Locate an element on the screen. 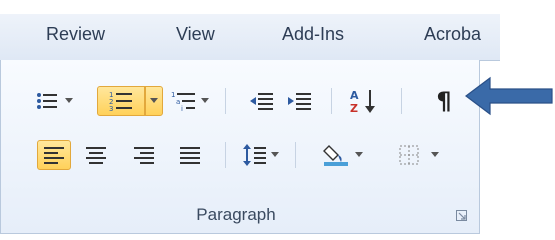 Image resolution: width=555 pixels, height=240 pixels. tab-view: View is located at coordinates (195, 34).